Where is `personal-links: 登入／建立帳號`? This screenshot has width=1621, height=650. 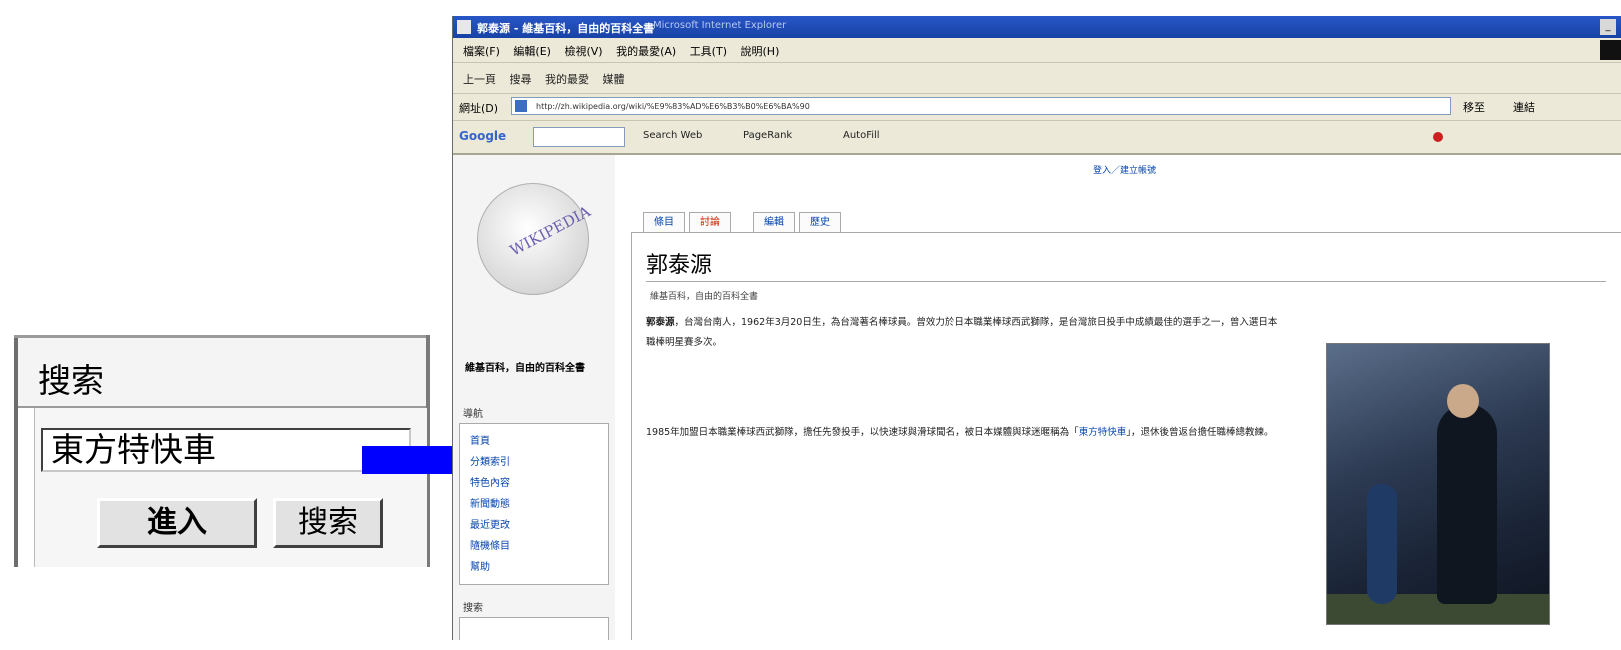 personal-links: 登入／建立帳號 is located at coordinates (1124, 169).